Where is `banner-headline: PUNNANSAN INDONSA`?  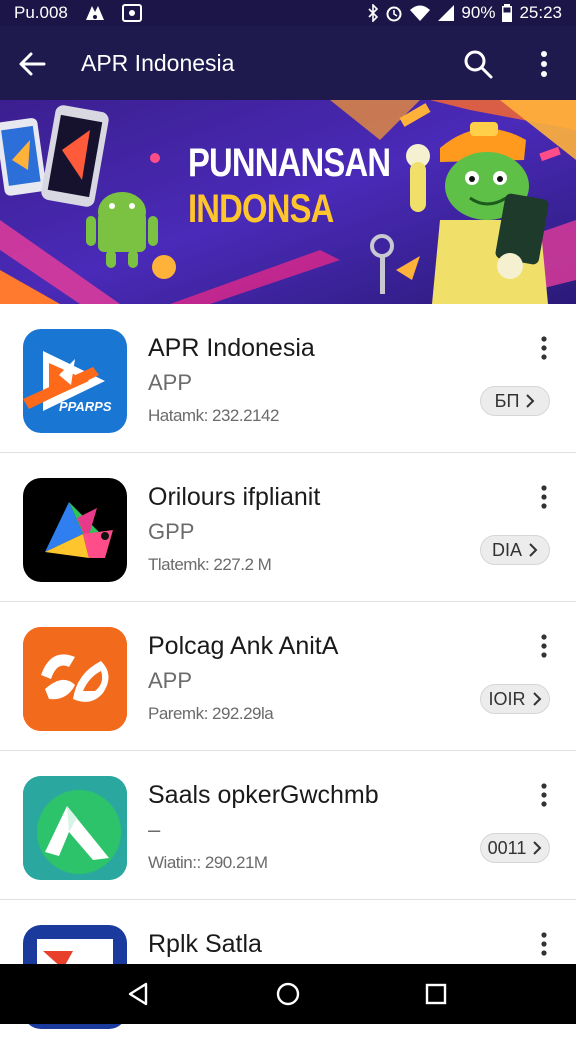 banner-headline: PUNNANSAN INDONSA is located at coordinates (289, 186).